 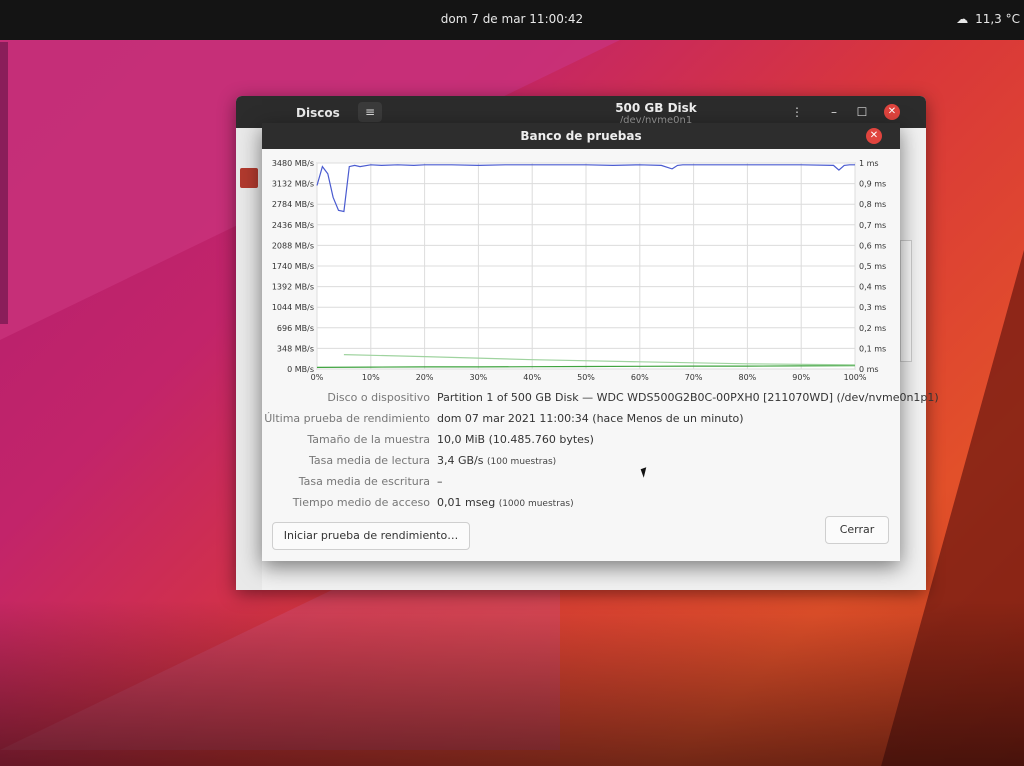 What do you see at coordinates (479, 377) in the screenshot?
I see `x-axis-tick-label: 30%` at bounding box center [479, 377].